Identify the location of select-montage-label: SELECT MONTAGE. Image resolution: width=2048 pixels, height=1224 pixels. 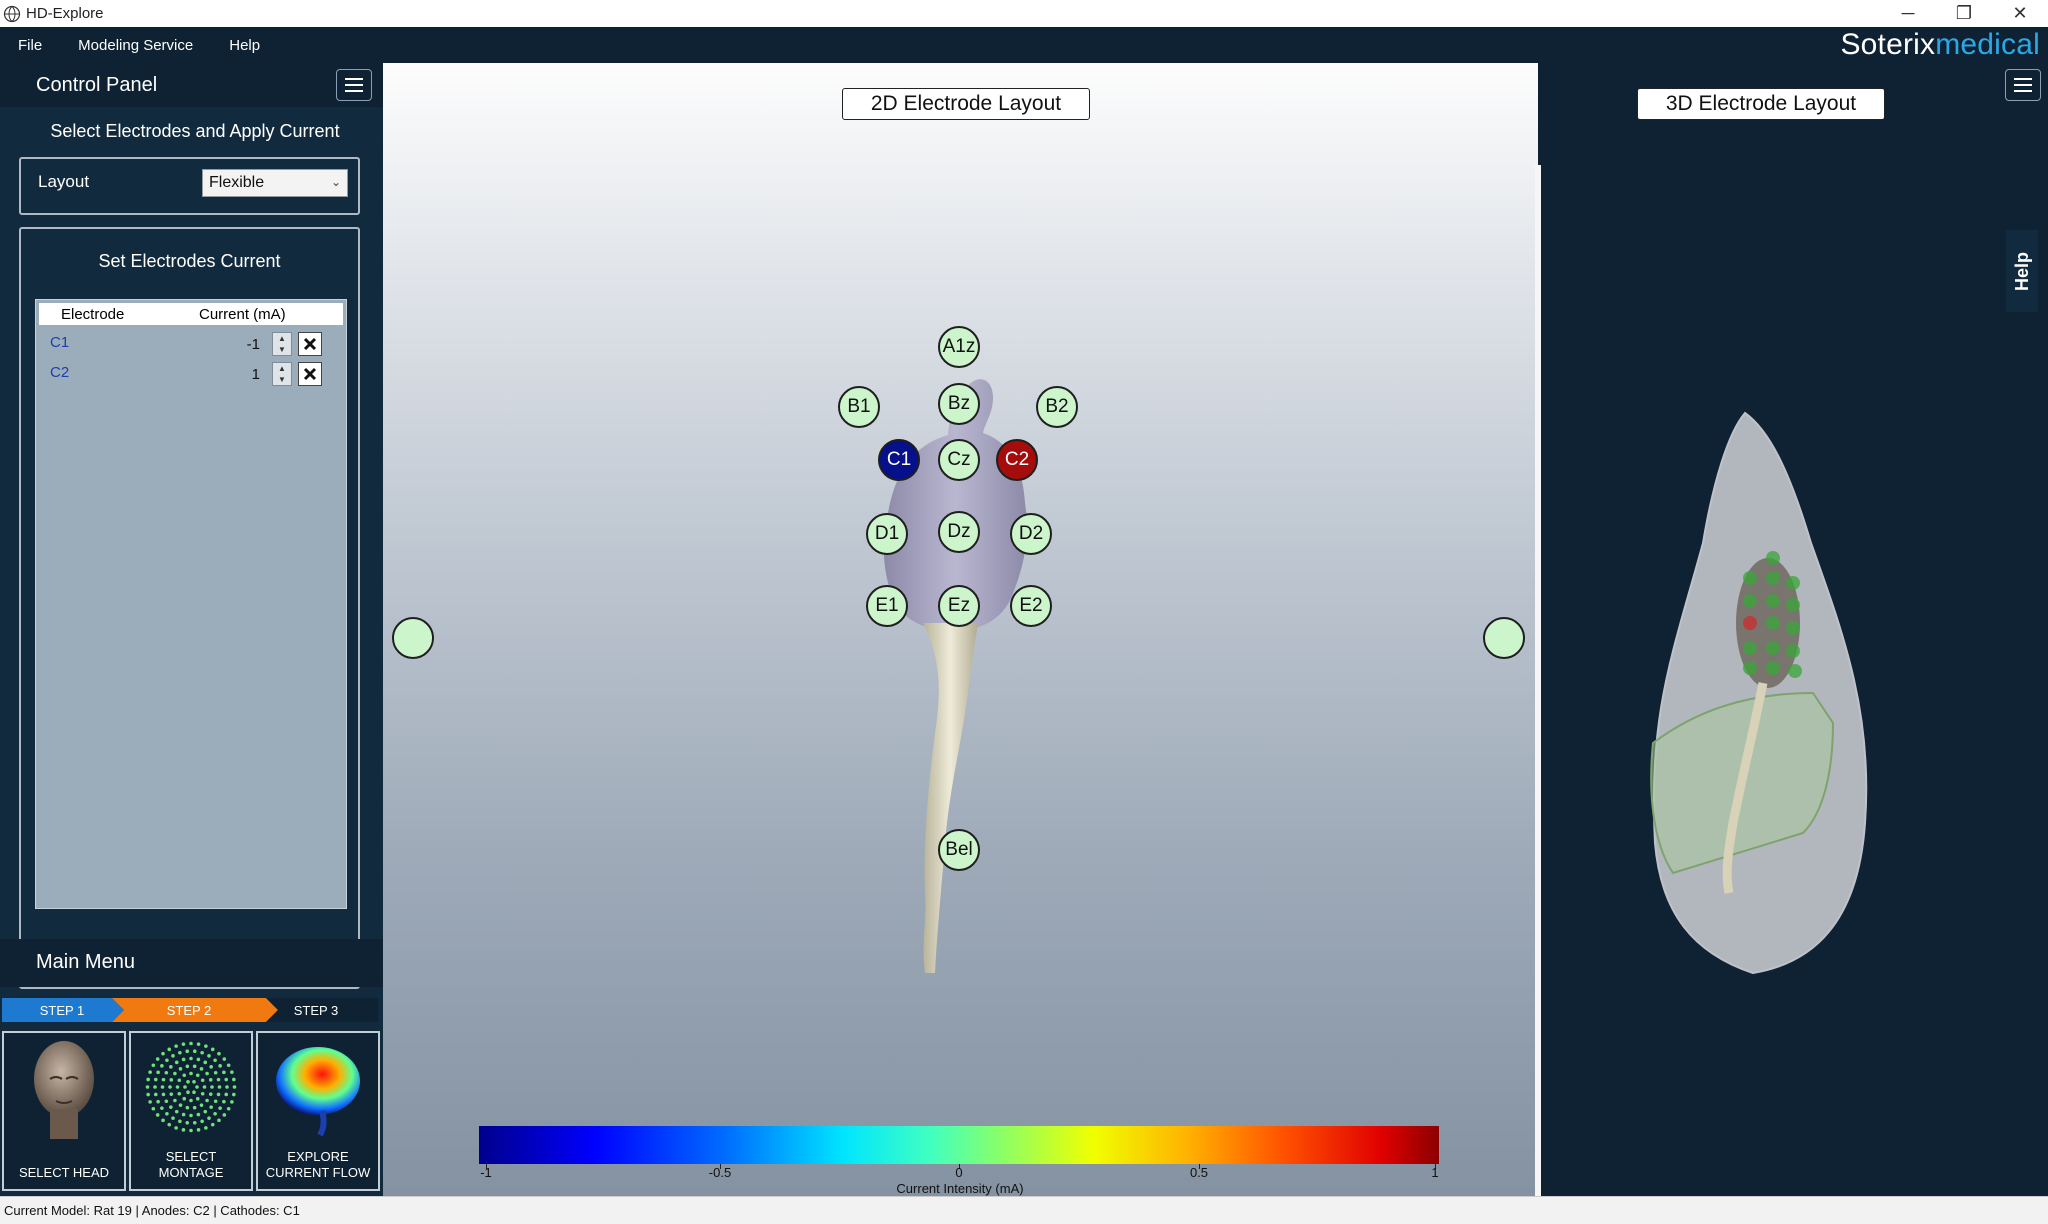
(191, 1164).